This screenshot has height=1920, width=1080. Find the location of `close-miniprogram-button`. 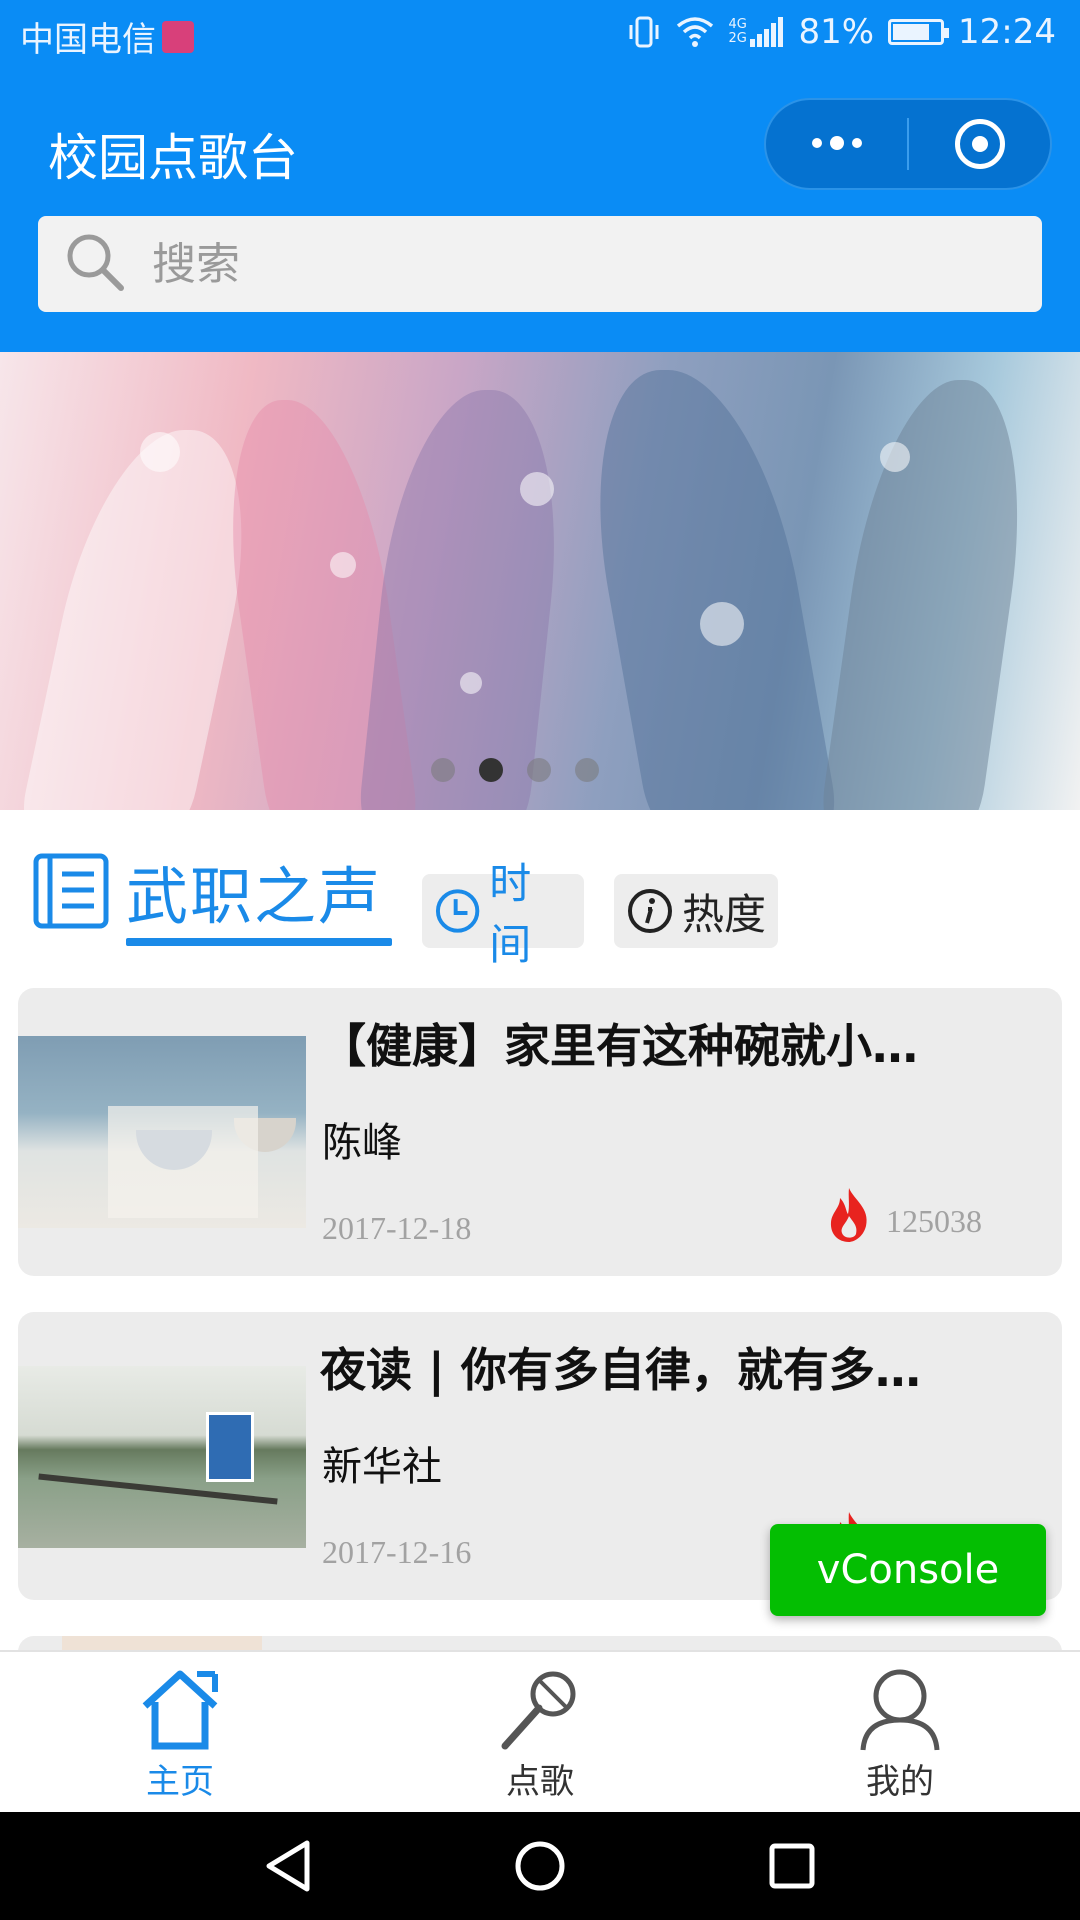

close-miniprogram-button is located at coordinates (979, 144).